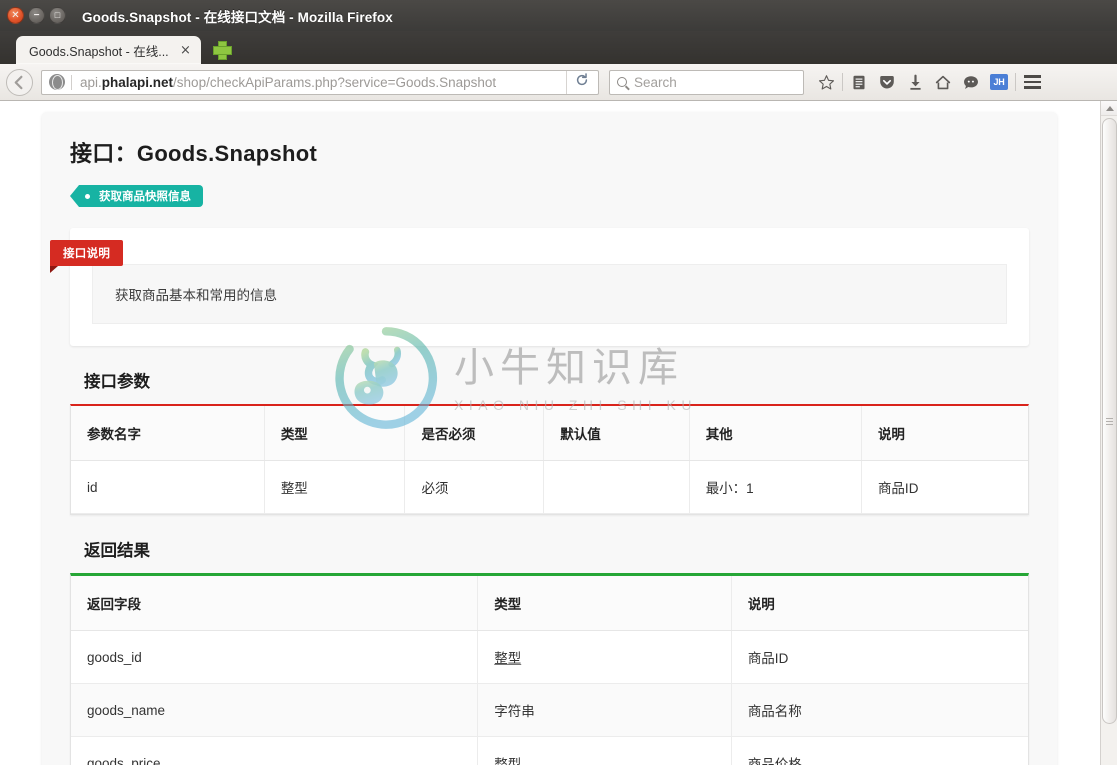 The height and width of the screenshot is (765, 1117). I want to click on search-input: Search, so click(655, 82).